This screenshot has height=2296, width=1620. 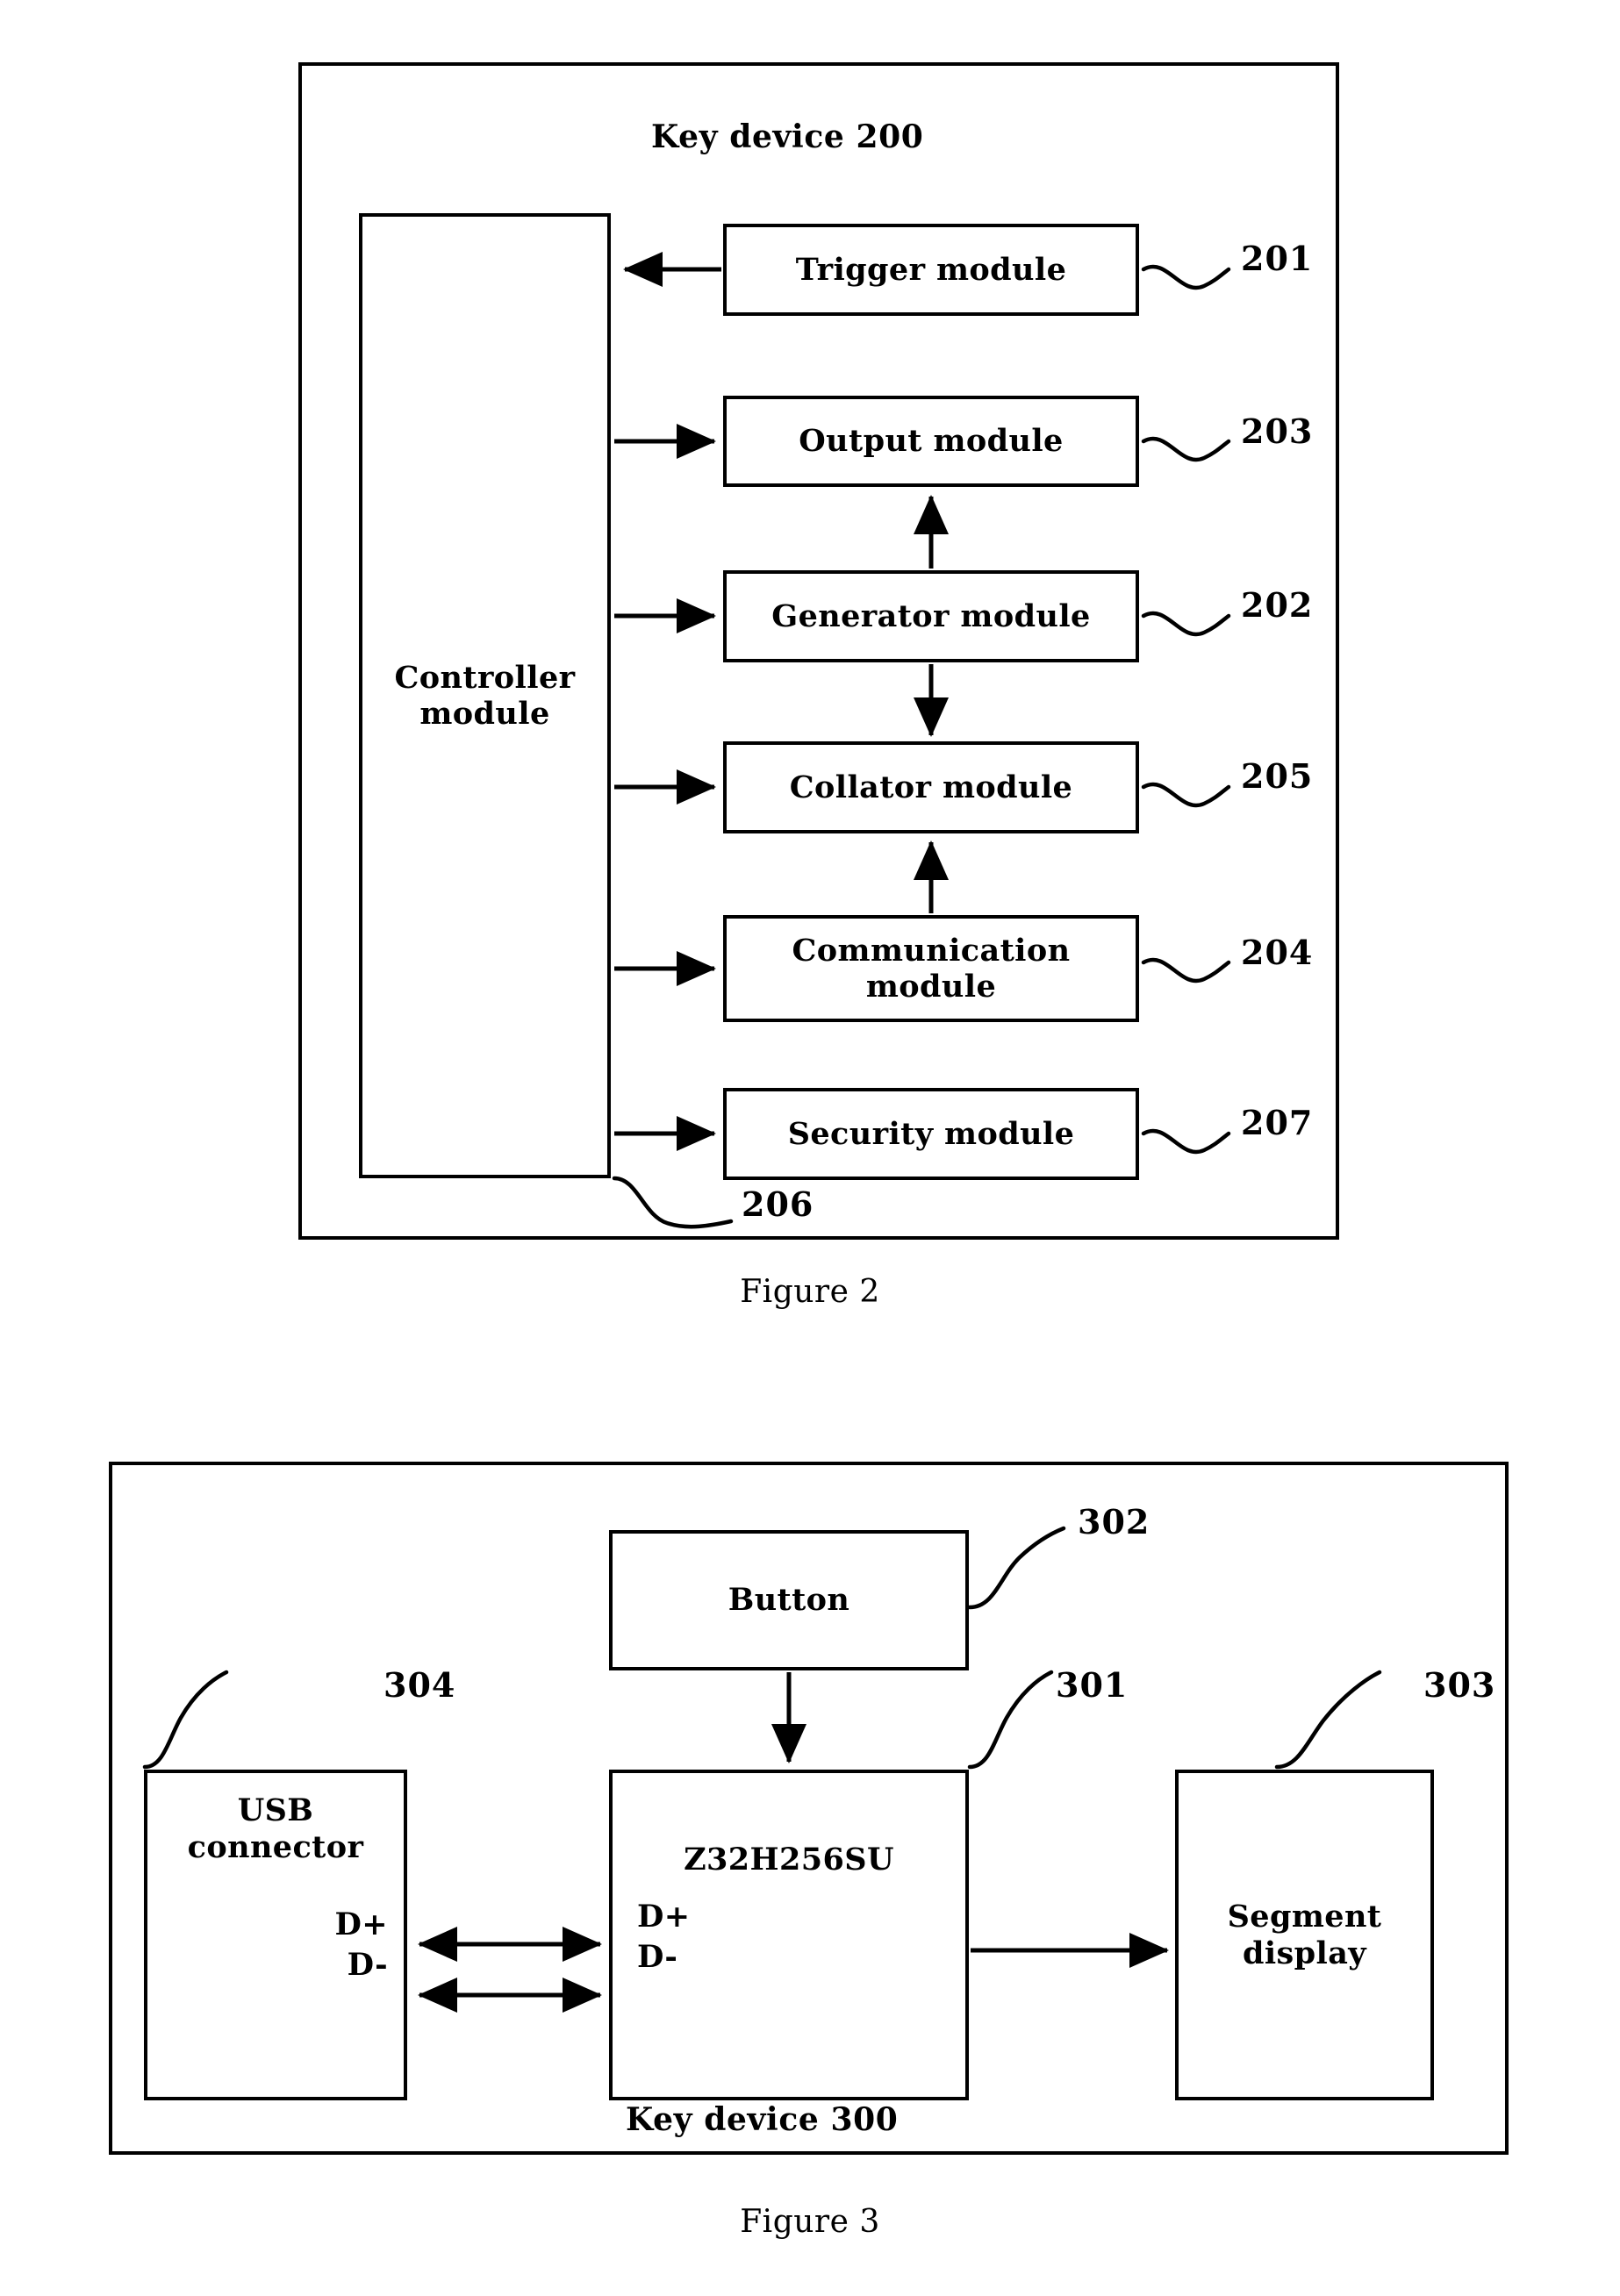 What do you see at coordinates (1304, 1917) in the screenshot?
I see `segment-display-label-line1: Segment` at bounding box center [1304, 1917].